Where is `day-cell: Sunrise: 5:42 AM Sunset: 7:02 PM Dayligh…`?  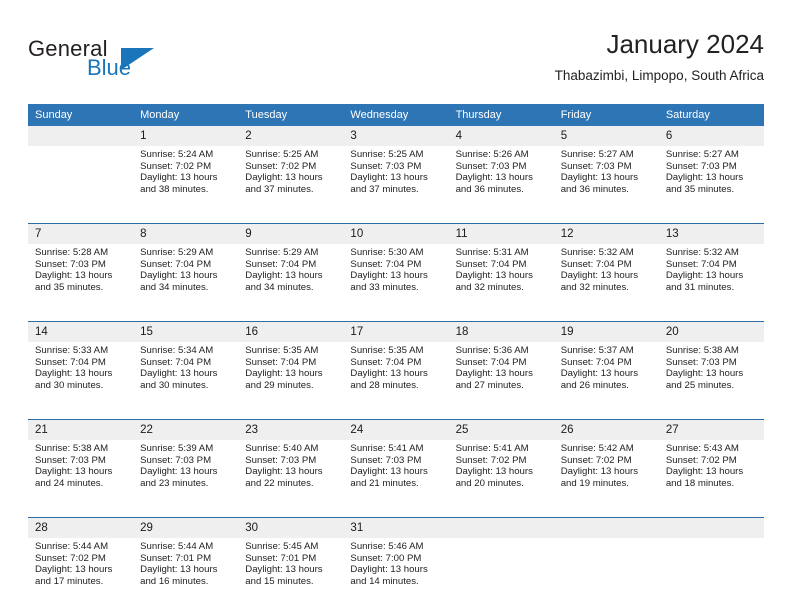 day-cell: Sunrise: 5:42 AM Sunset: 7:02 PM Dayligh… is located at coordinates (606, 473).